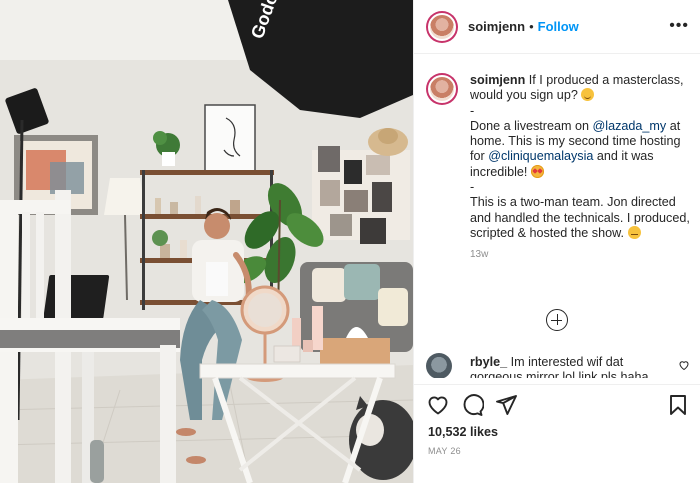 This screenshot has height=483, width=700. Describe the element at coordinates (125, 196) in the screenshot. I see `floor-lamp` at that location.